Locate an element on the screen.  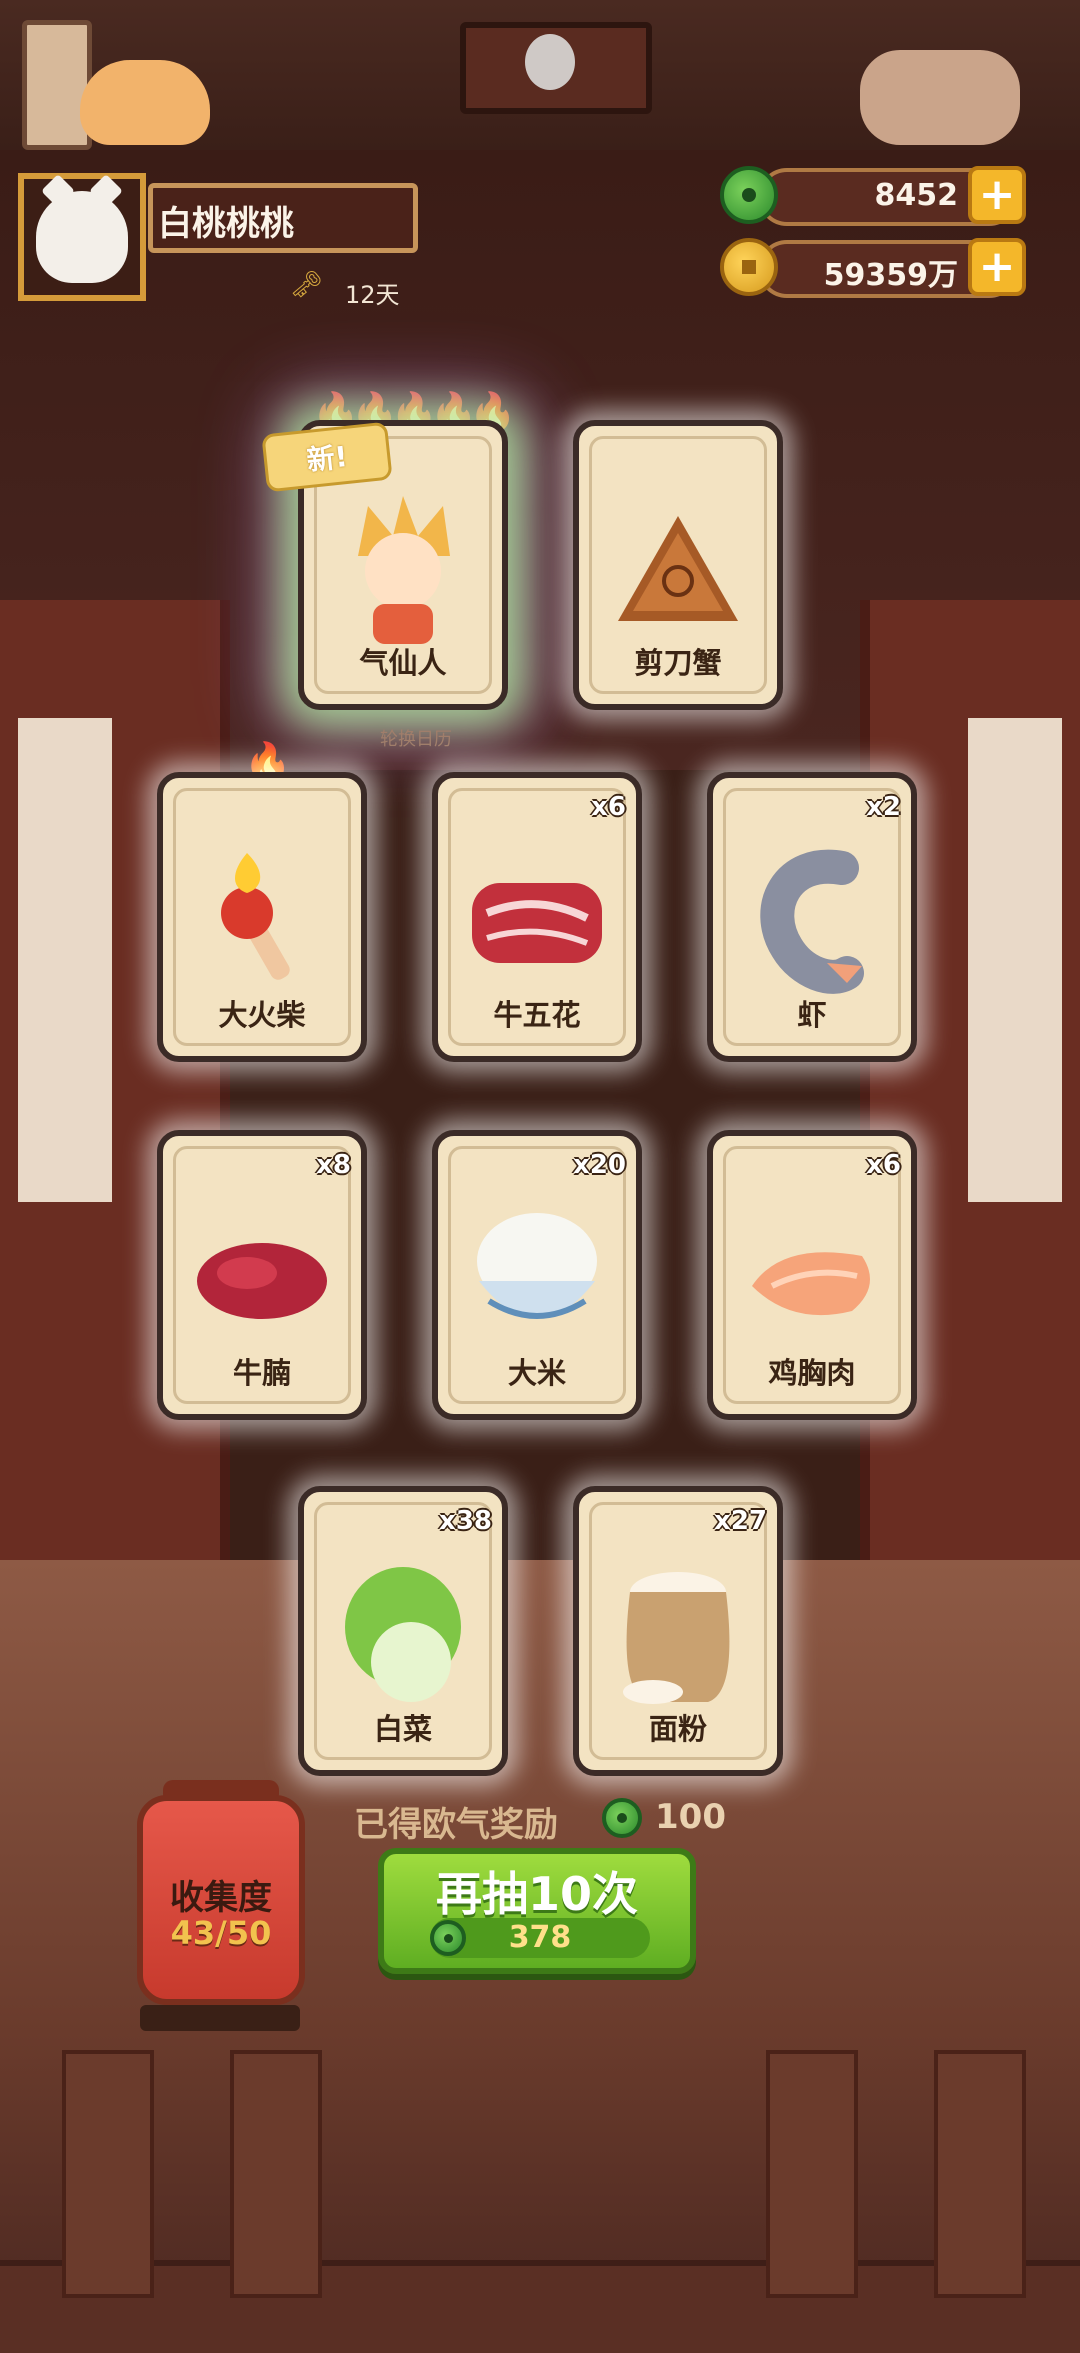
collection-label: 收集度 is located at coordinates (221, 1898).